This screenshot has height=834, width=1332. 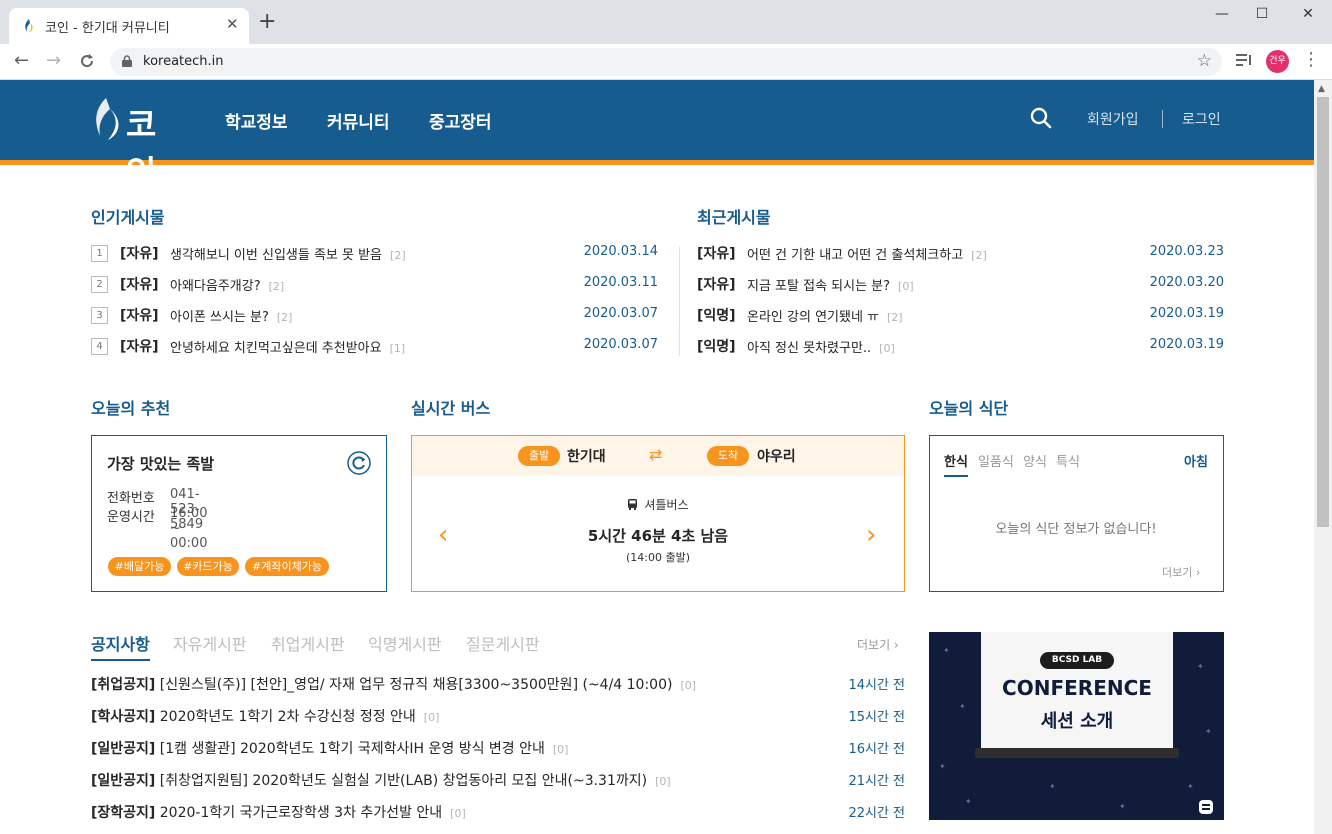 What do you see at coordinates (87, 61) in the screenshot?
I see `reload-icon` at bounding box center [87, 61].